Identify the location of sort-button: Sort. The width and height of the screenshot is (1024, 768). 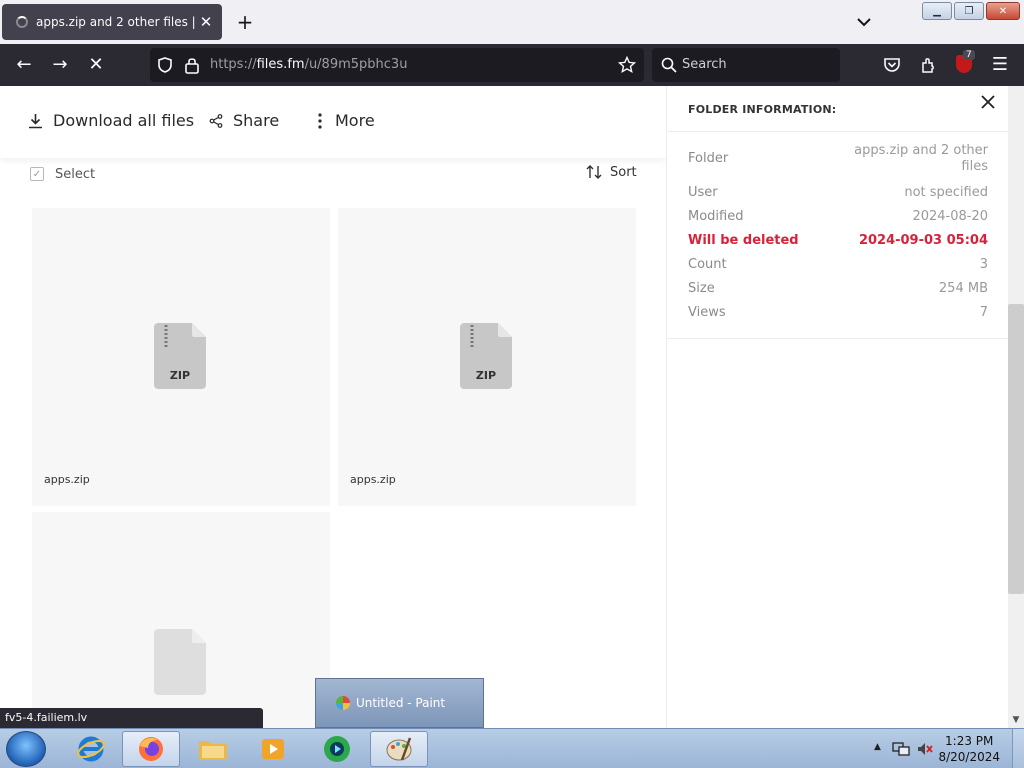
(611, 172).